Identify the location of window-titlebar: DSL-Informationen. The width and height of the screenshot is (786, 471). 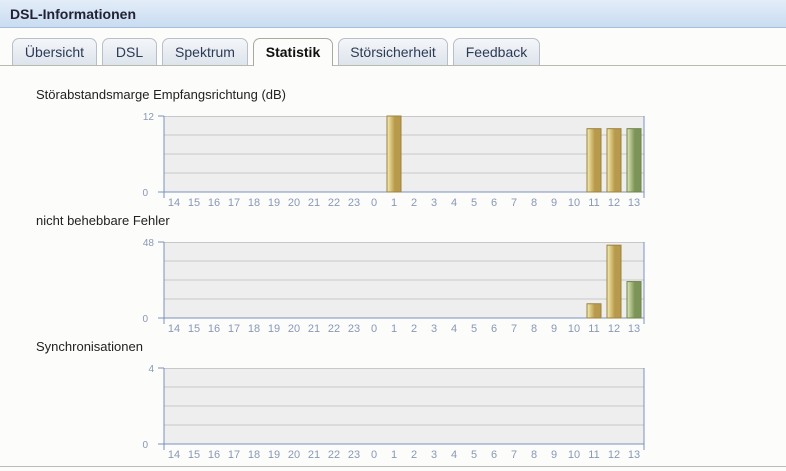
(393, 14).